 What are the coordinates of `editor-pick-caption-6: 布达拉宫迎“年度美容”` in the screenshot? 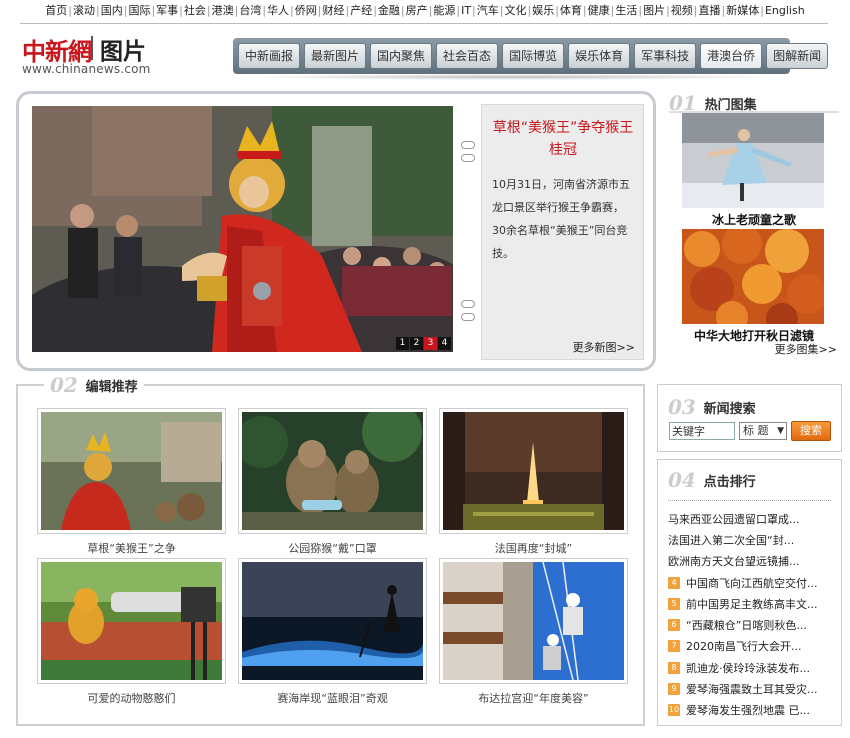 It's located at (533, 698).